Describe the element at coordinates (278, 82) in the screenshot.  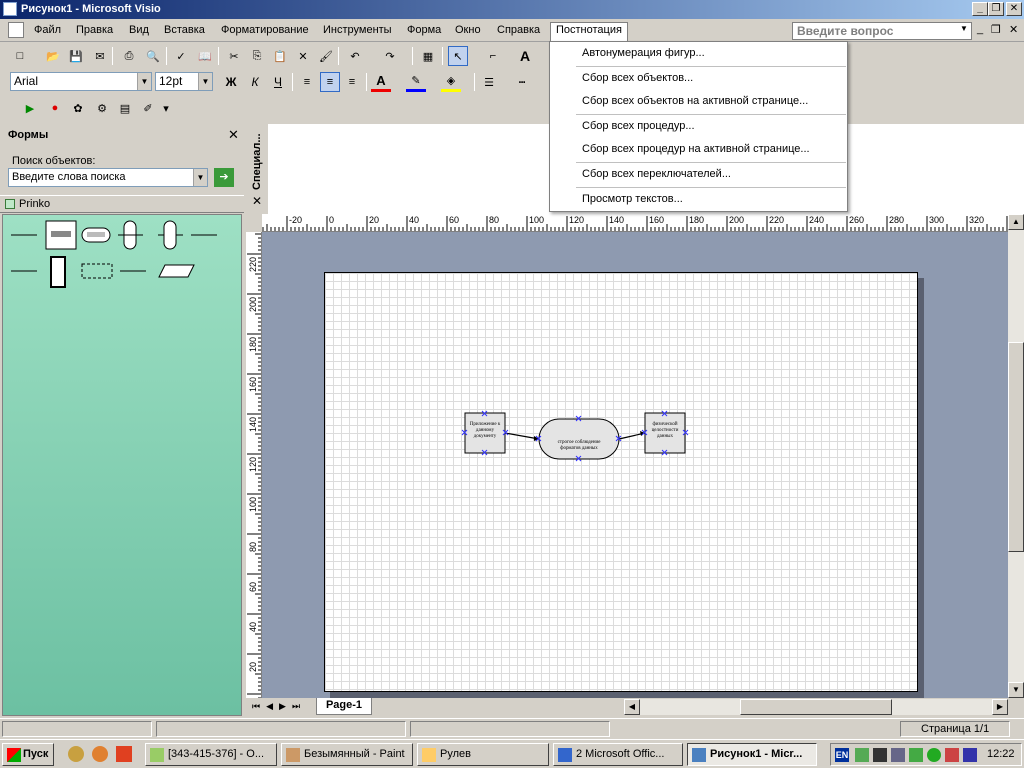
I see `underline-button: Ч` at that location.